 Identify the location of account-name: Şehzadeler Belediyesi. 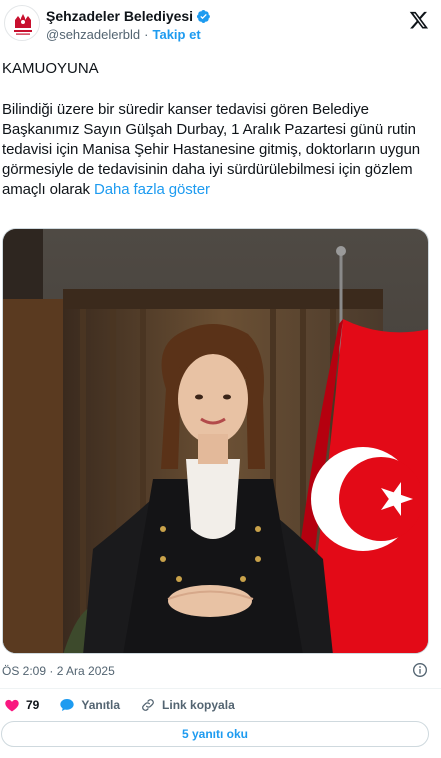
(119, 16).